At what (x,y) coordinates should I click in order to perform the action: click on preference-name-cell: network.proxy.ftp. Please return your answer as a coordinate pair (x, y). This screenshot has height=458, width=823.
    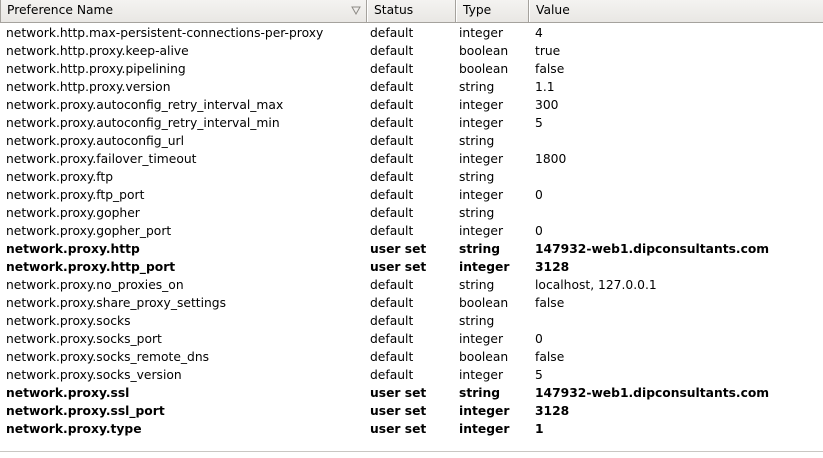
    Looking at the image, I should click on (60, 177).